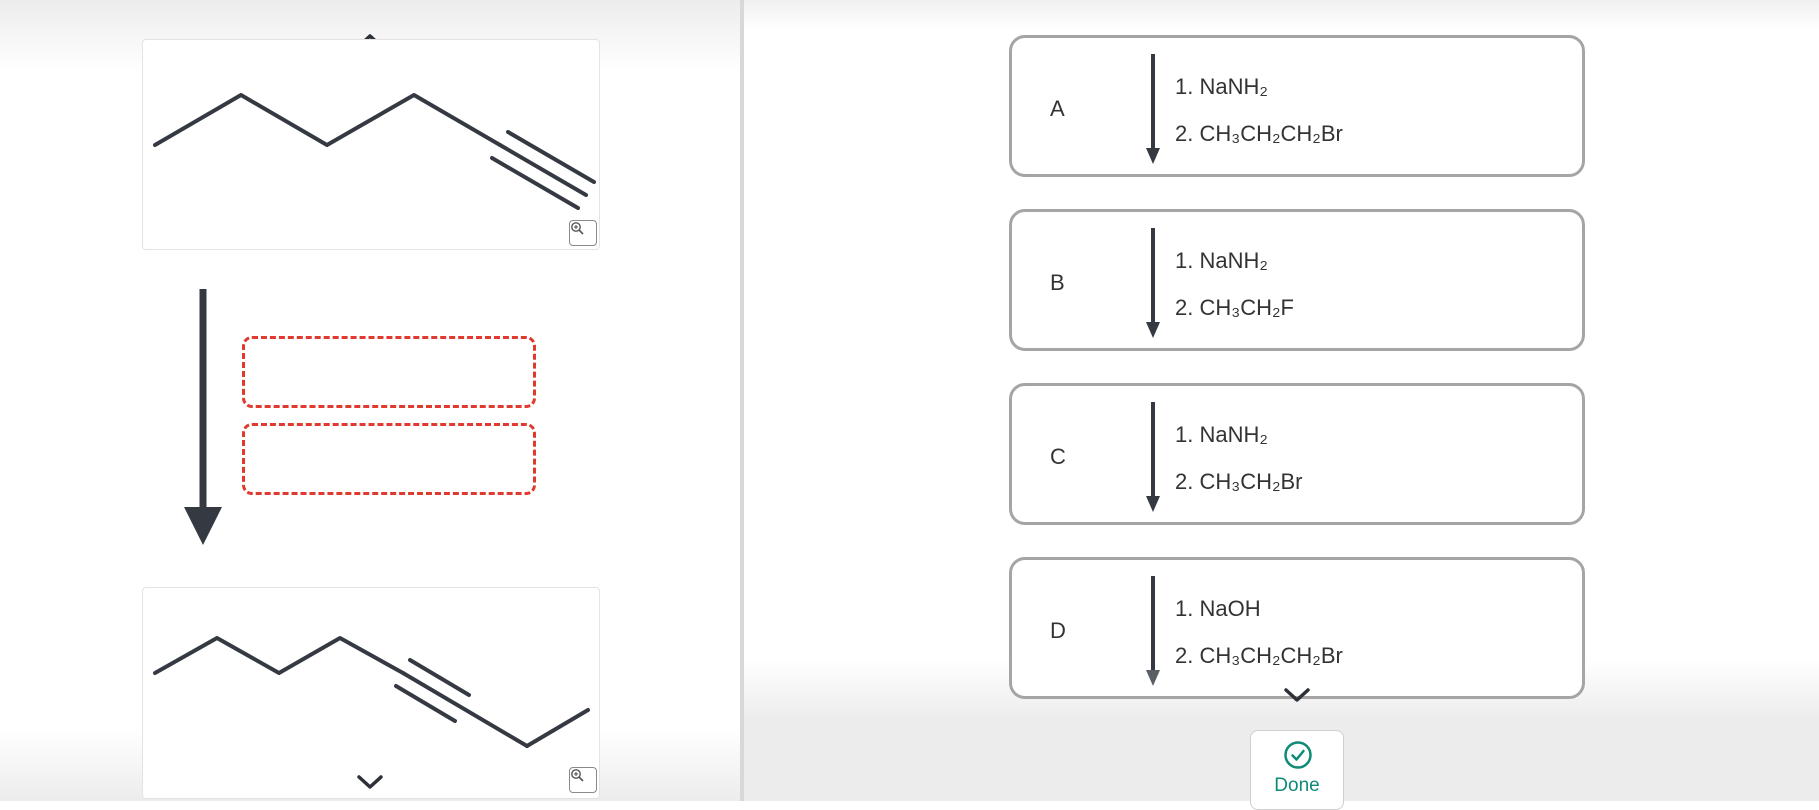 This screenshot has height=810, width=1819. Describe the element at coordinates (374, 151) in the screenshot. I see `reactant-molecule-drawing` at that location.